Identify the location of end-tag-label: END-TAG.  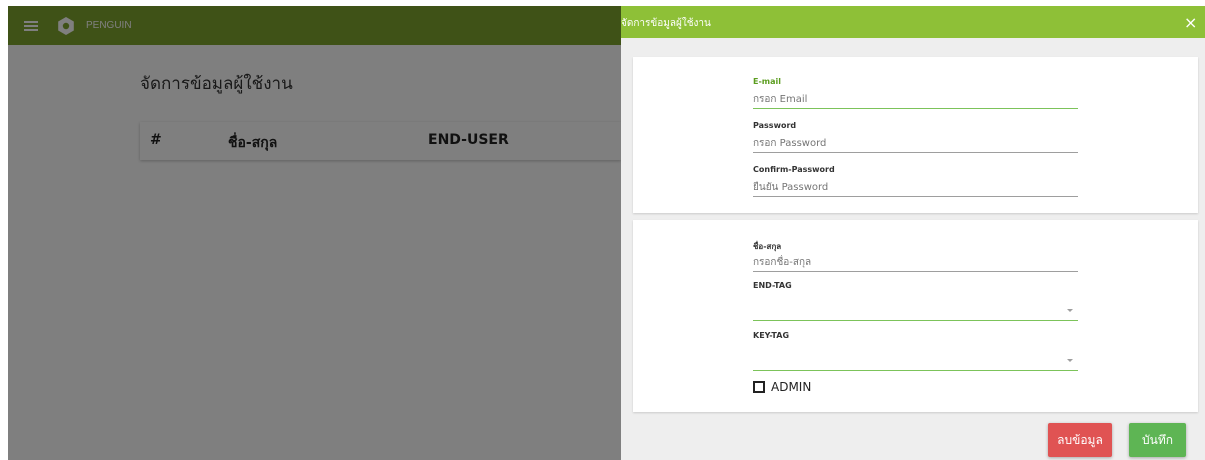
(772, 285).